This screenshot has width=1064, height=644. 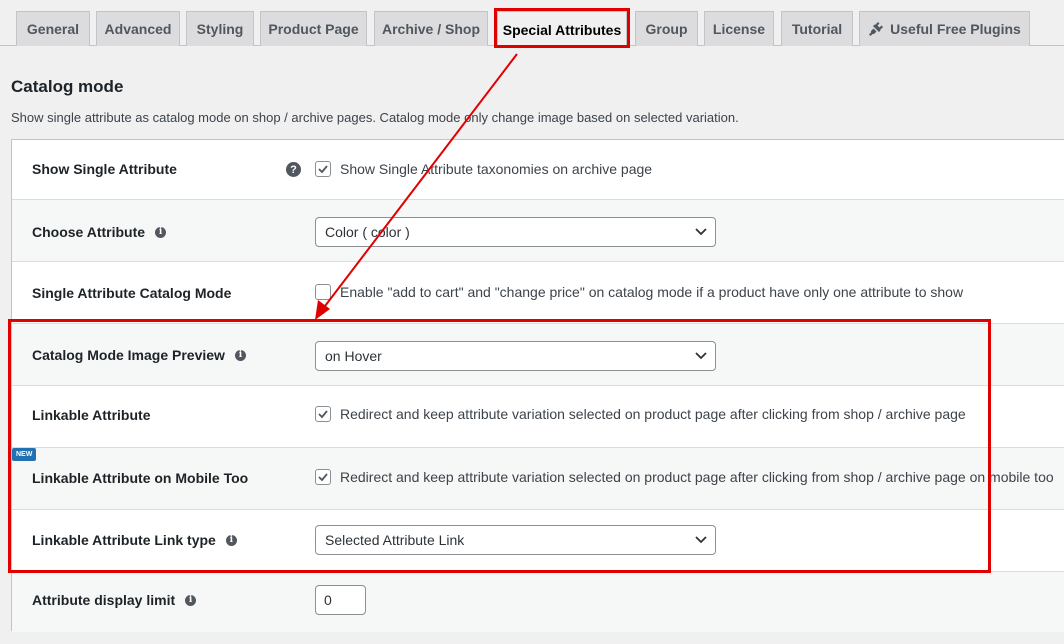 What do you see at coordinates (955, 29) in the screenshot?
I see `tab-label: Useful Free Plugins` at bounding box center [955, 29].